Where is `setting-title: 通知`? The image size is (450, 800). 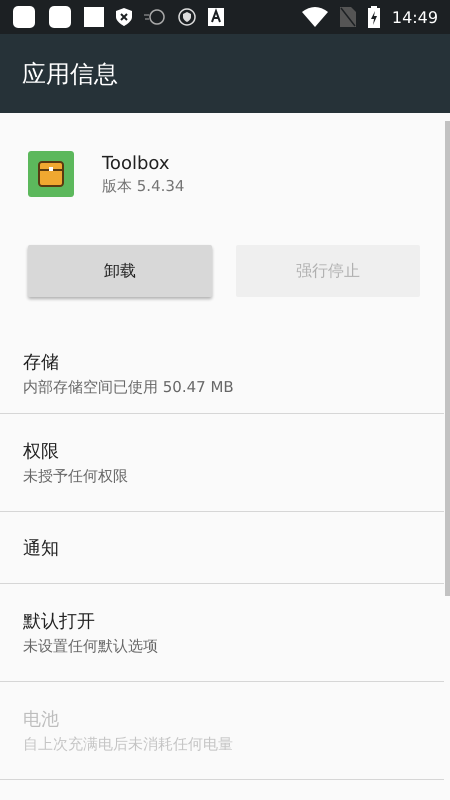
setting-title: 通知 is located at coordinates (41, 548).